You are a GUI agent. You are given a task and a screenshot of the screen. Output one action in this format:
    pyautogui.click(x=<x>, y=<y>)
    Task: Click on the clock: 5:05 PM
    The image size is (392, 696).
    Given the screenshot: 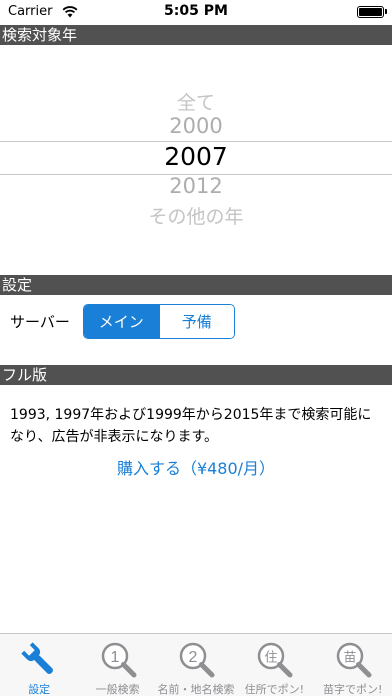 What is the action you would take?
    pyautogui.click(x=196, y=11)
    